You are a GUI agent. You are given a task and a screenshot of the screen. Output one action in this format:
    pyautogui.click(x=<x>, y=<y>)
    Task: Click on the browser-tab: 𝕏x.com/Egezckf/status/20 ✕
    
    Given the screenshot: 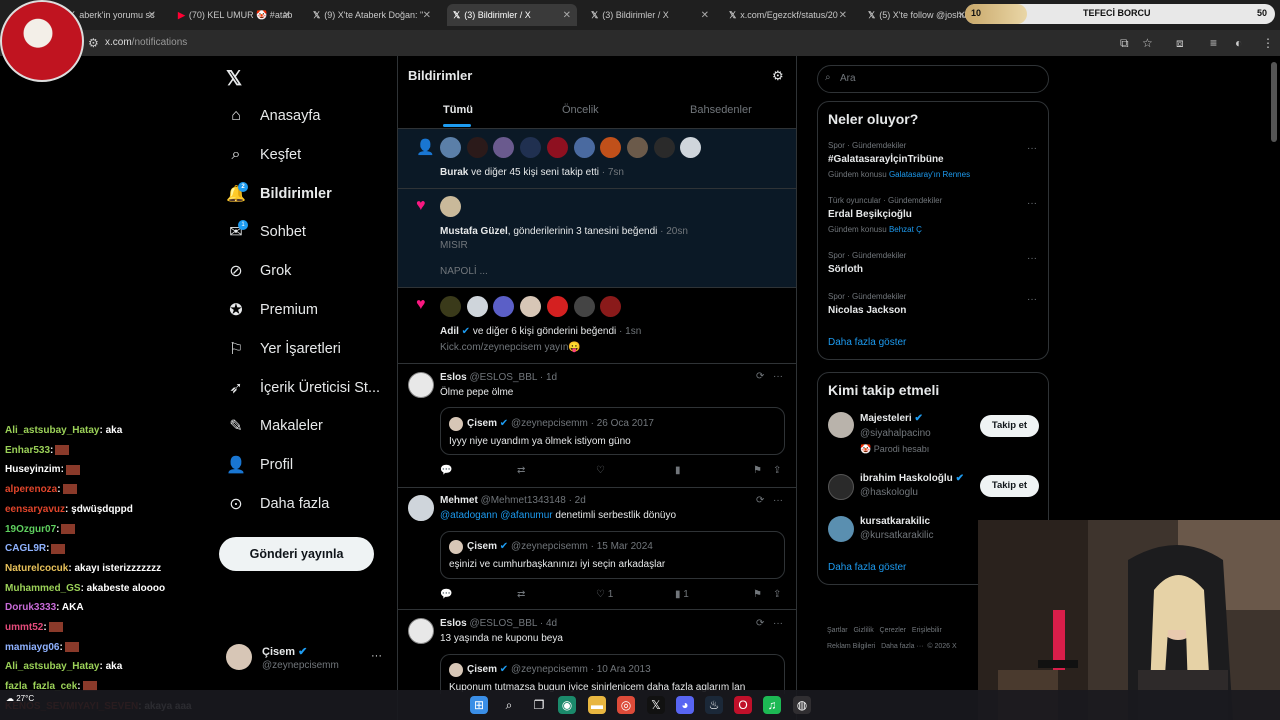 What is the action you would take?
    pyautogui.click(x=788, y=15)
    